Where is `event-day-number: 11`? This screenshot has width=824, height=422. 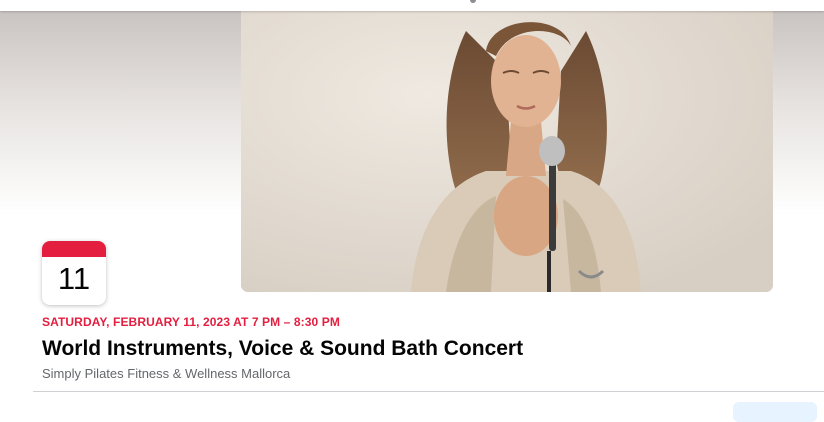
event-day-number: 11 is located at coordinates (74, 278).